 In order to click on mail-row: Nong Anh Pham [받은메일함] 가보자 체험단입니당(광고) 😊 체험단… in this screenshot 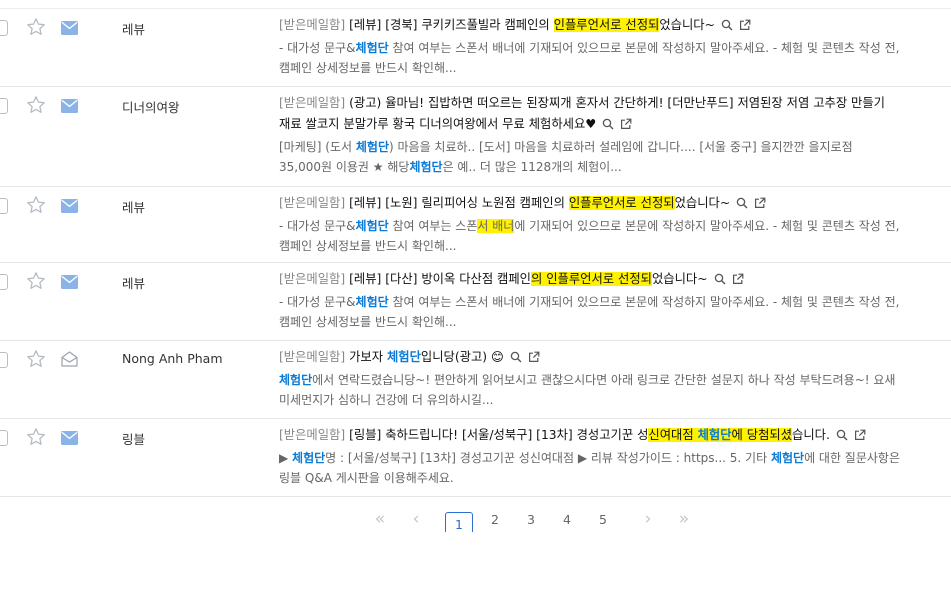, I will do `click(475, 380)`.